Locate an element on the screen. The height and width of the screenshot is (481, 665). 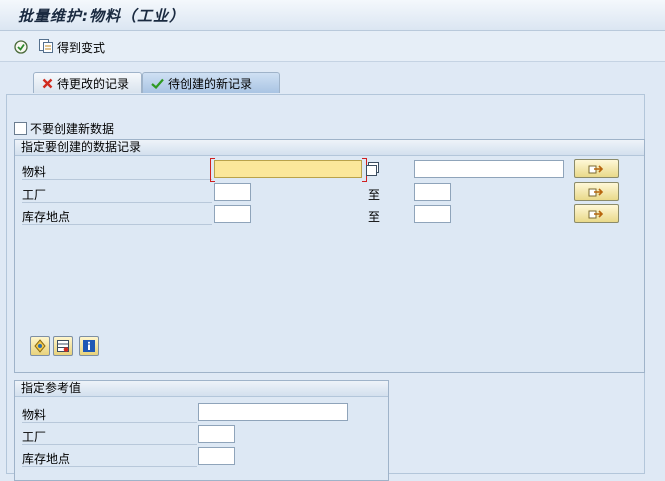
row-label-storage-location: 库存地点 is located at coordinates (117, 216).